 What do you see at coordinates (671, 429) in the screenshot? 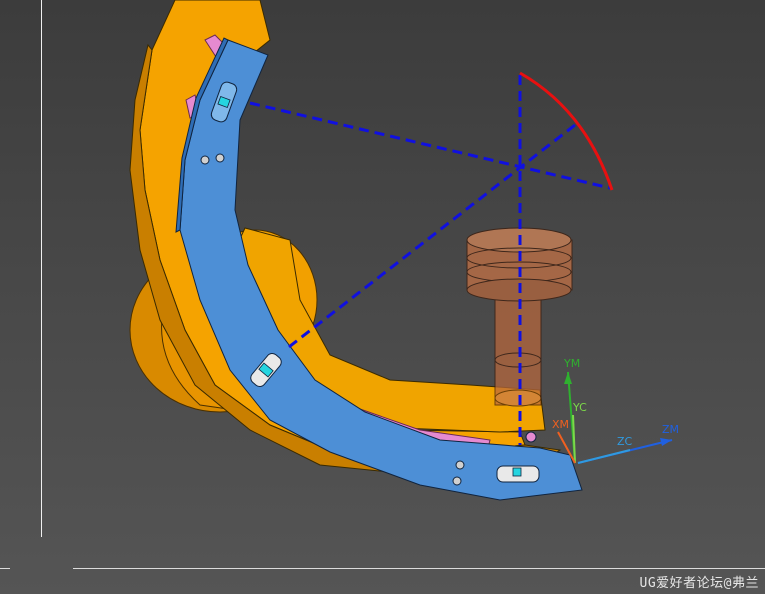
I see `csys-label-zm: ZM` at bounding box center [671, 429].